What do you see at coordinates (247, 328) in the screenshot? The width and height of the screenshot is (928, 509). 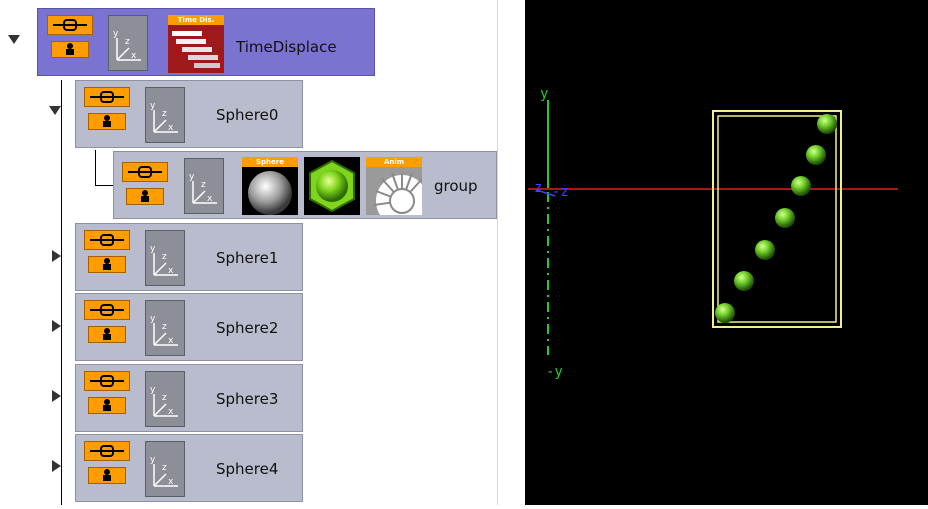 I see `node-label: Sphere2` at bounding box center [247, 328].